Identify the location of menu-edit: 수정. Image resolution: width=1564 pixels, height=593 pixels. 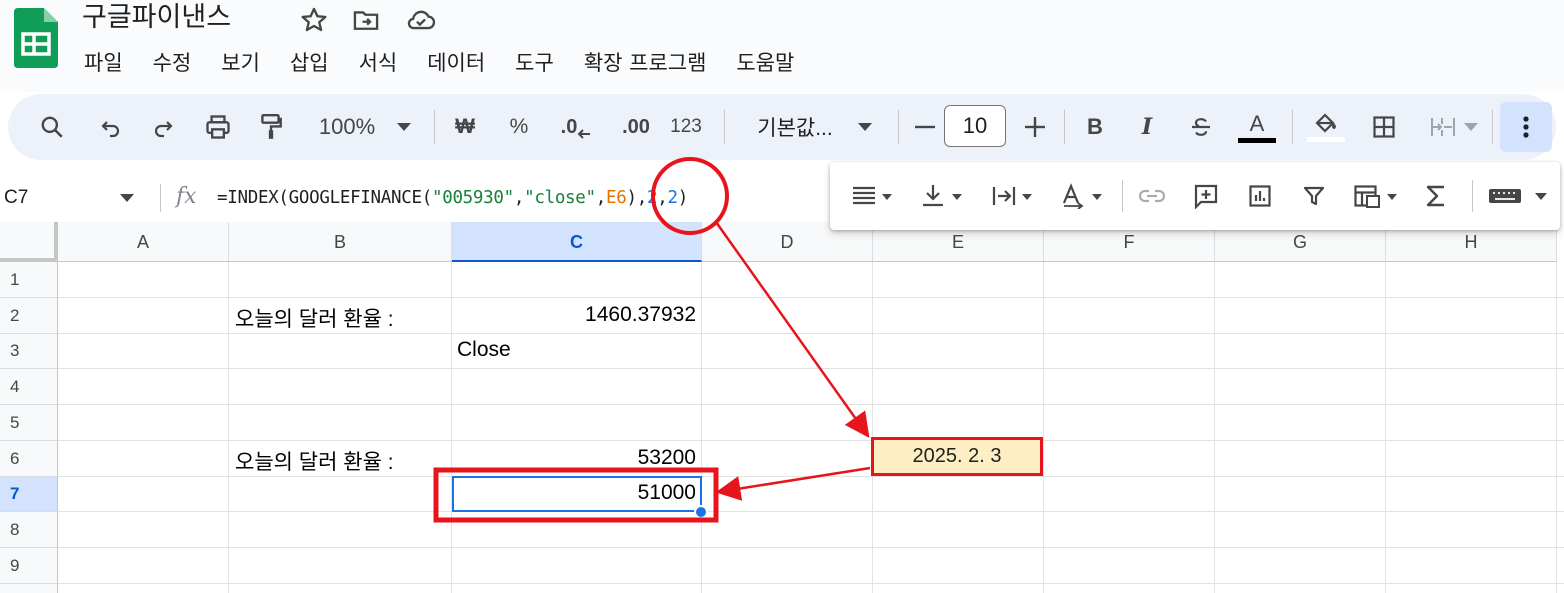
(172, 63).